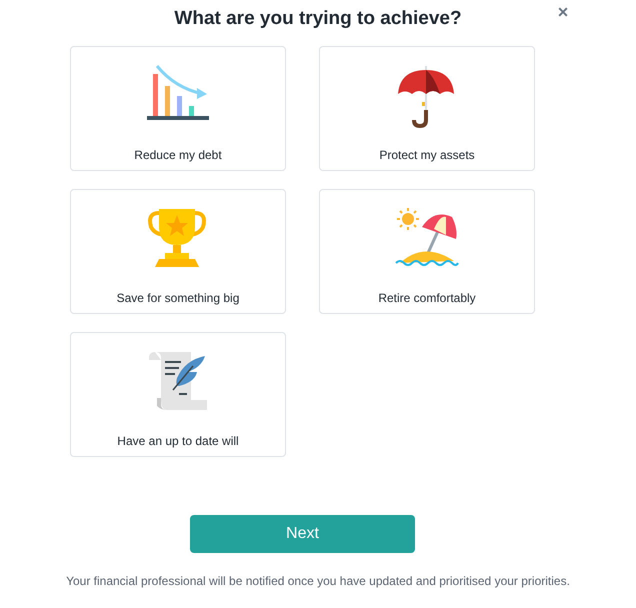 The image size is (636, 608). Describe the element at coordinates (427, 155) in the screenshot. I see `goal-label: Protect my assets` at that location.